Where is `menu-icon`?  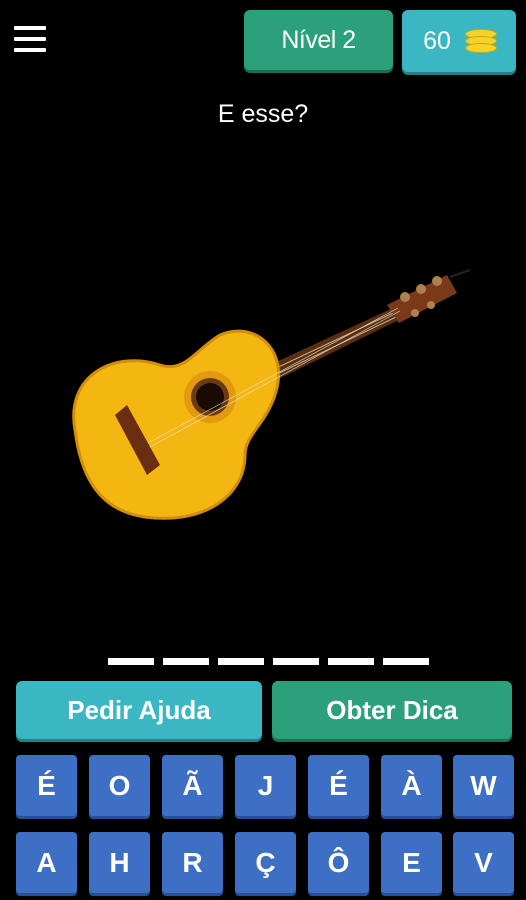
menu-icon is located at coordinates (30, 39).